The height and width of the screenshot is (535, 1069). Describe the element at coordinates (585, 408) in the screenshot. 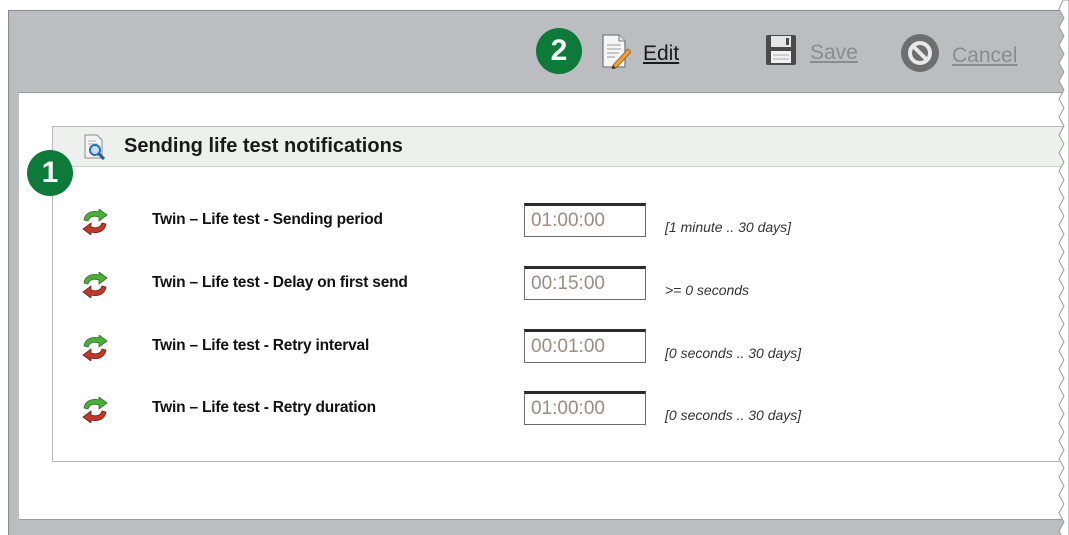

I see `retry-duration-input` at that location.